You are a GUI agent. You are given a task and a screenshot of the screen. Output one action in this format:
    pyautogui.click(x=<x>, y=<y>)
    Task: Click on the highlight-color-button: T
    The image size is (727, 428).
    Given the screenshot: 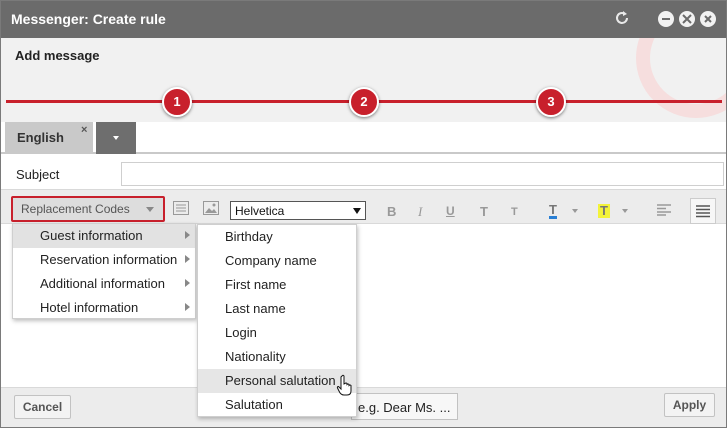 What is the action you would take?
    pyautogui.click(x=604, y=211)
    